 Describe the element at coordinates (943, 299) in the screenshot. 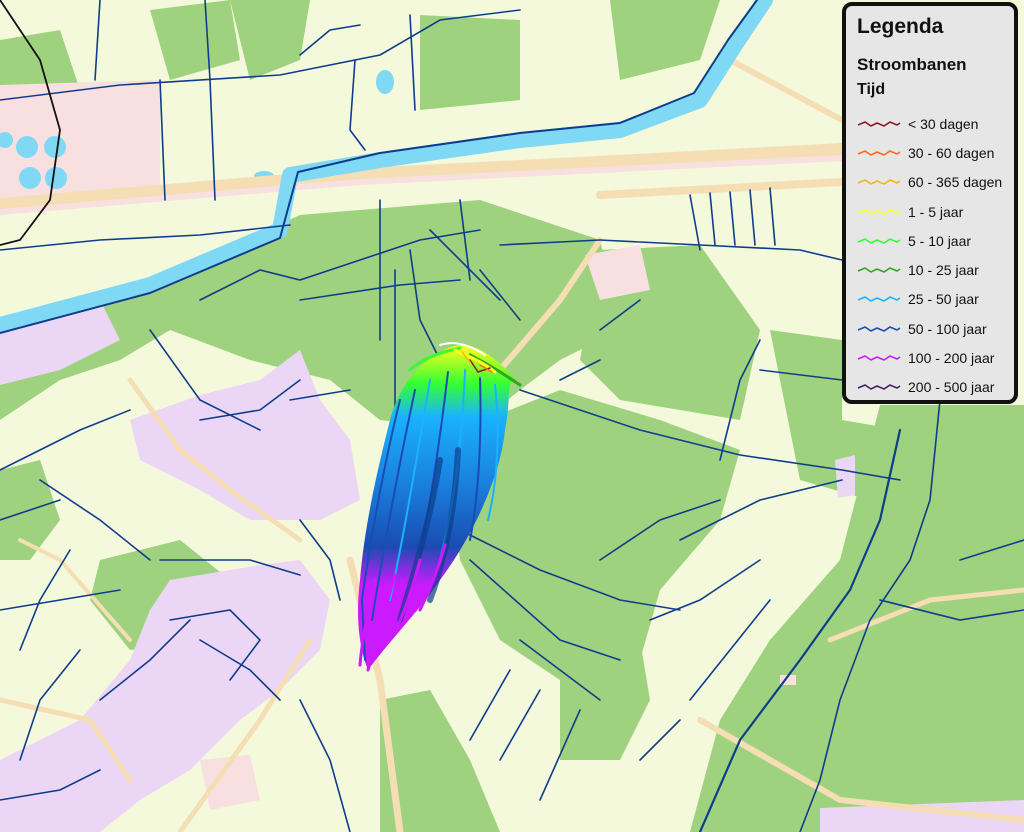

I see `legend-item-label: 25 - 50 jaar` at that location.